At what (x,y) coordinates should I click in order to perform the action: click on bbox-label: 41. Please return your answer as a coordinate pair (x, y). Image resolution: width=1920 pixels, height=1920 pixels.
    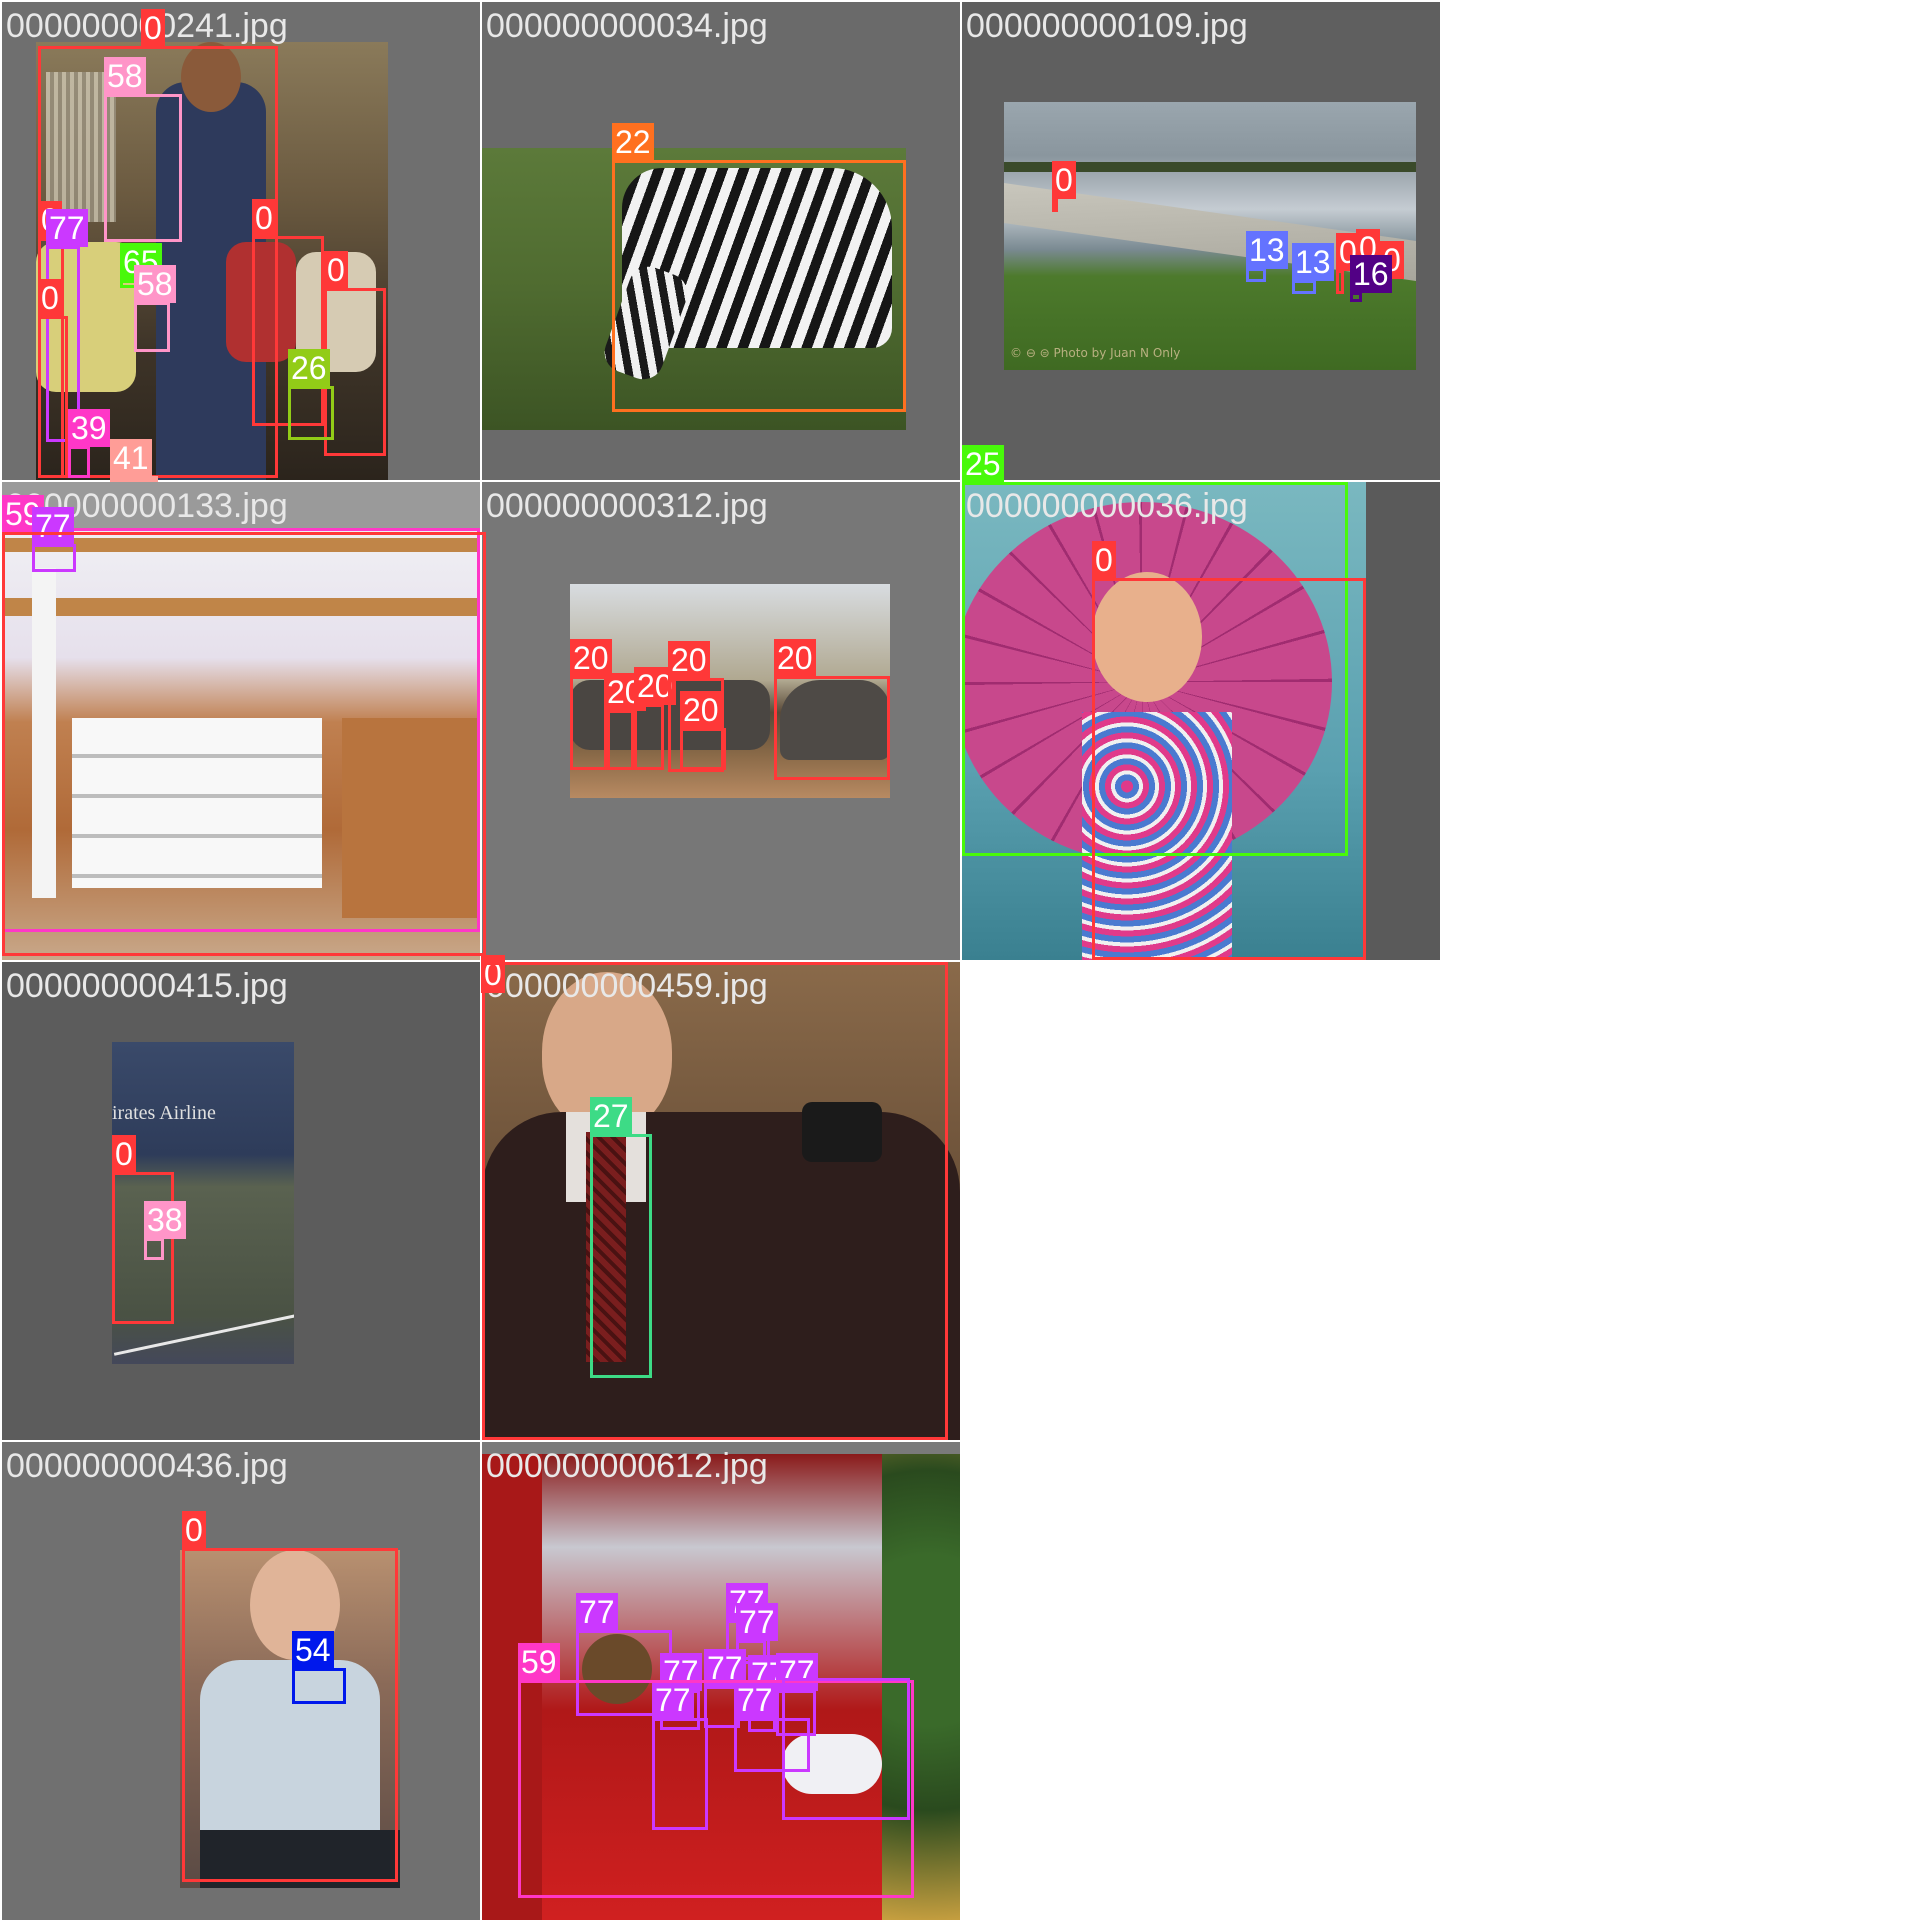
    Looking at the image, I should click on (131, 458).